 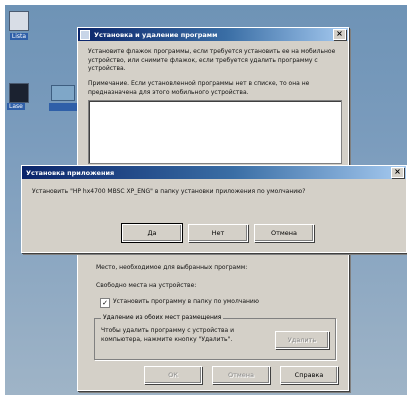 I want to click on desktop-icon-3: Lase, so click(x=16, y=105).